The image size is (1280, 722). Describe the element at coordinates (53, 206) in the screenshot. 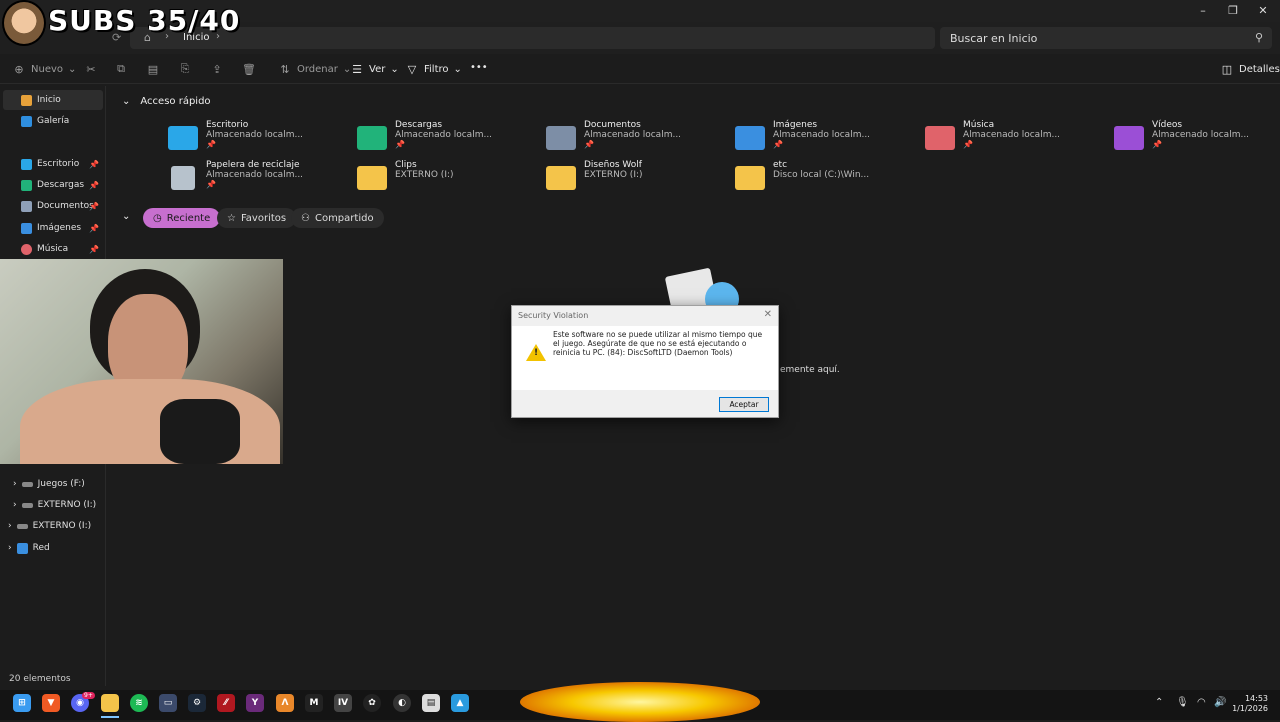

I see `sidebar-item-documentos: Documentos 📌` at that location.